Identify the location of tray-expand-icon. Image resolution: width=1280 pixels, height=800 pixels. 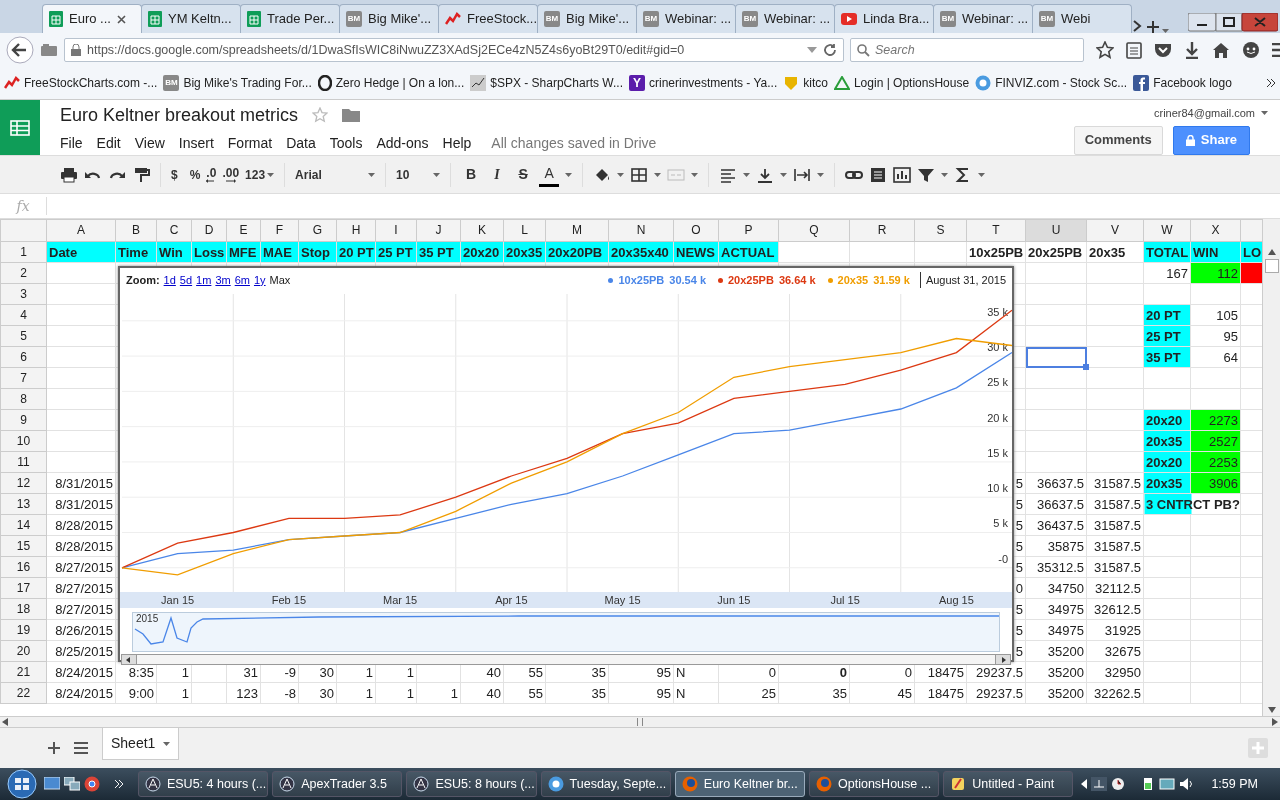
(1084, 784).